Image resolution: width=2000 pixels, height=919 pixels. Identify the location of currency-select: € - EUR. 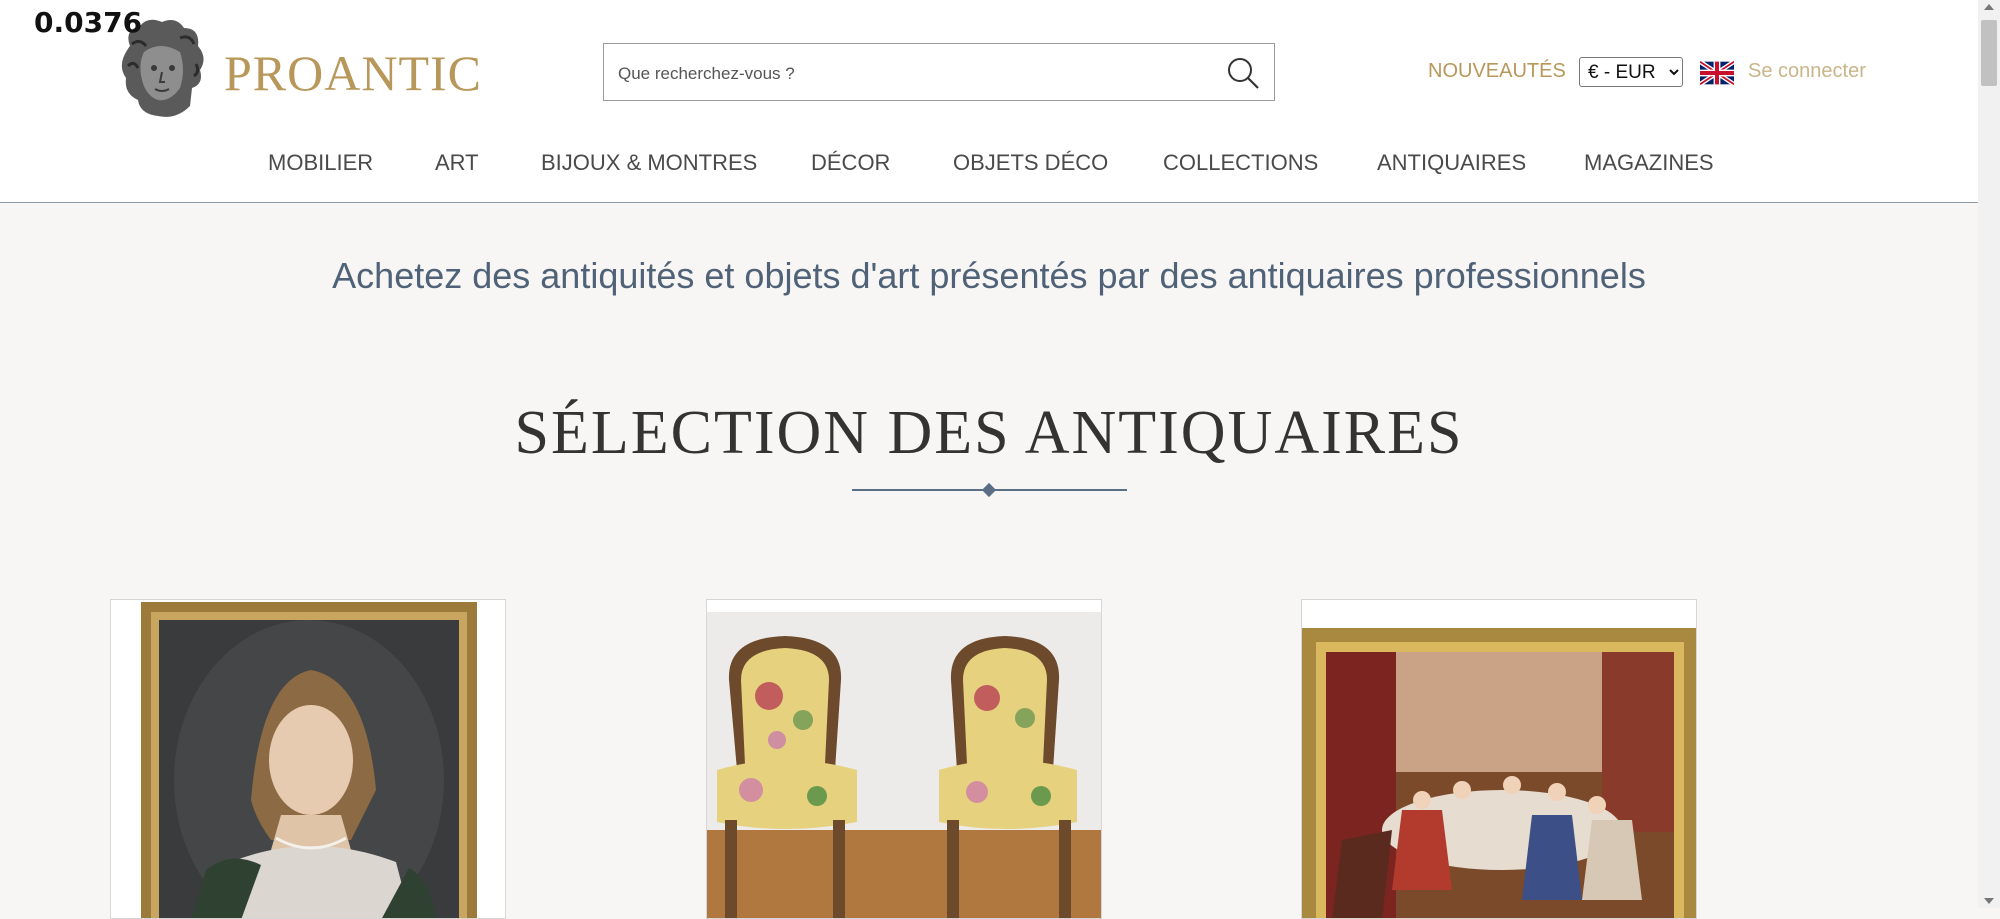
(1631, 72).